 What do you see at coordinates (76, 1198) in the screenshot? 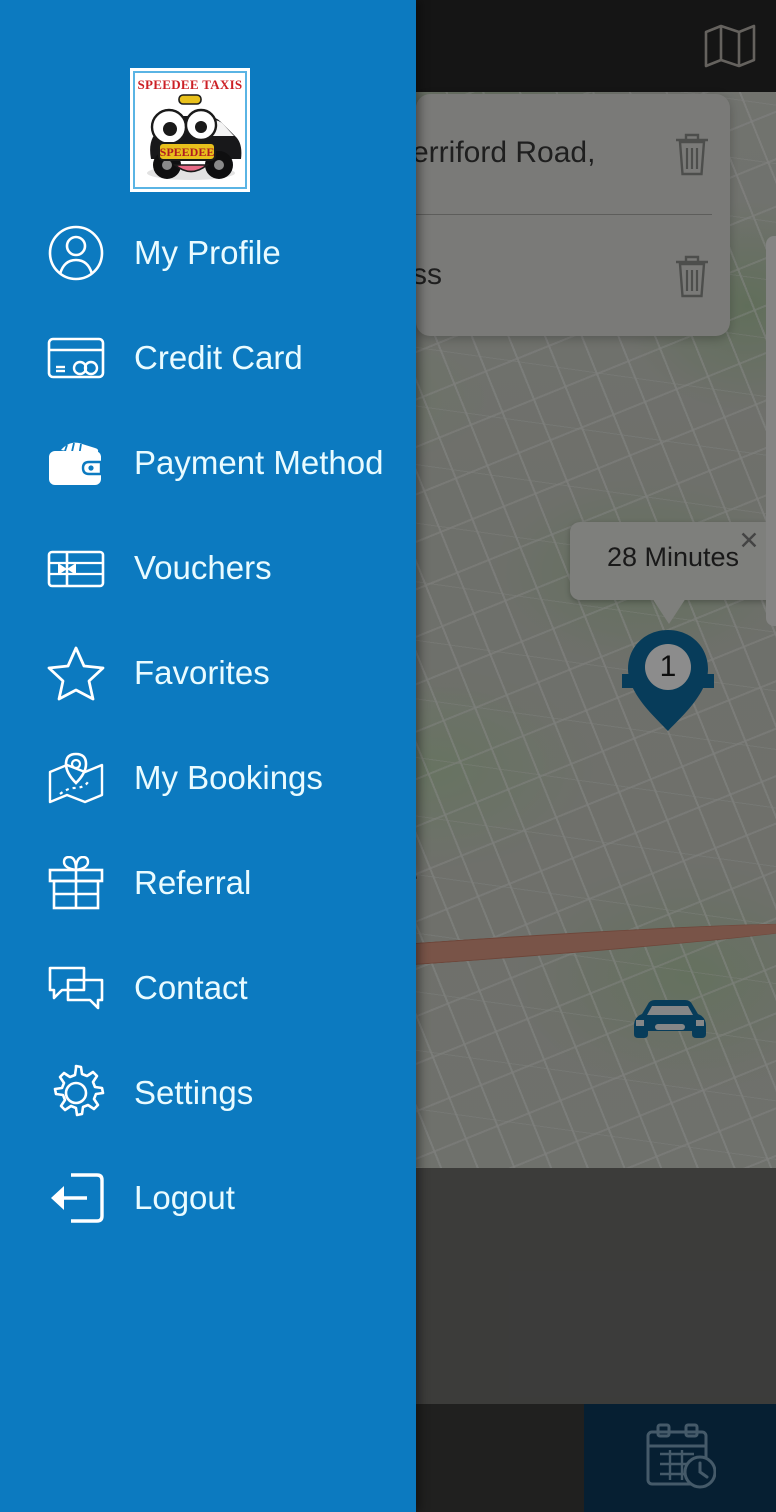
I see `logout-arrow-icon` at bounding box center [76, 1198].